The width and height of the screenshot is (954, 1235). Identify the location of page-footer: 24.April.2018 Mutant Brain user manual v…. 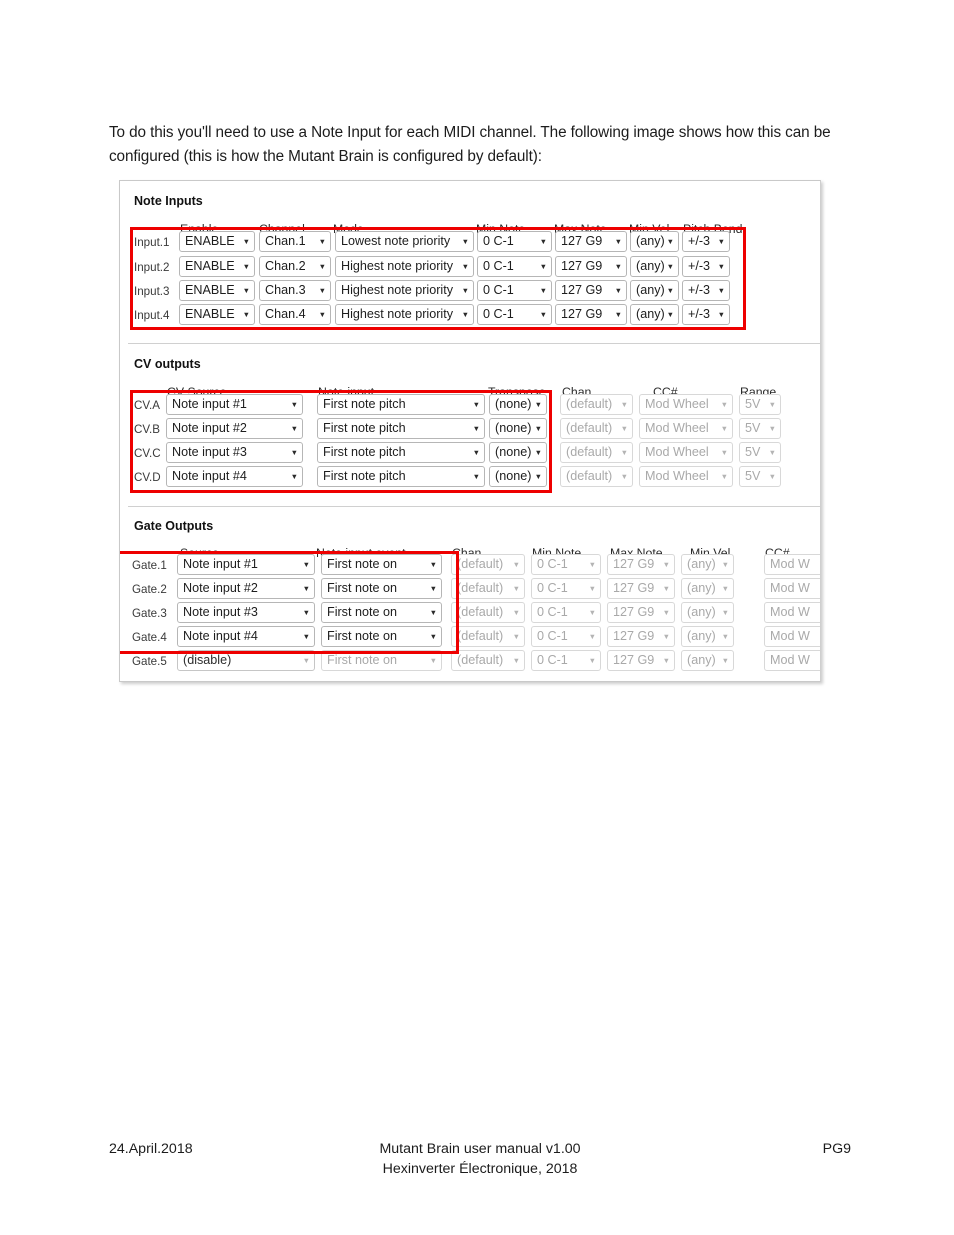
(480, 1159).